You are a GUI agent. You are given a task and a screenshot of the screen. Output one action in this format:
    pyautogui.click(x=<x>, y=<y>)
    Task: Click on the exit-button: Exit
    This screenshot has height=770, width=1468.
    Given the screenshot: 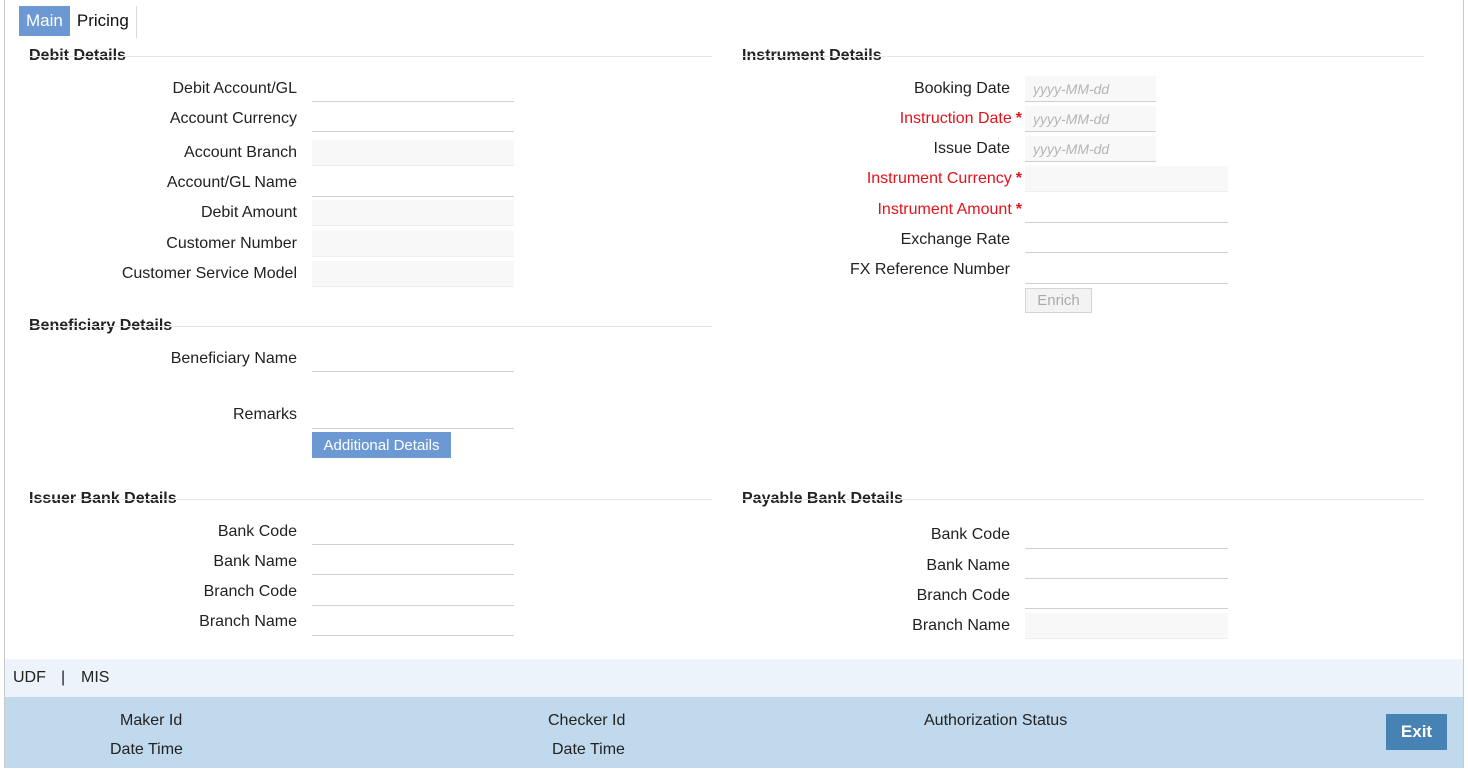 What is the action you would take?
    pyautogui.click(x=1416, y=732)
    